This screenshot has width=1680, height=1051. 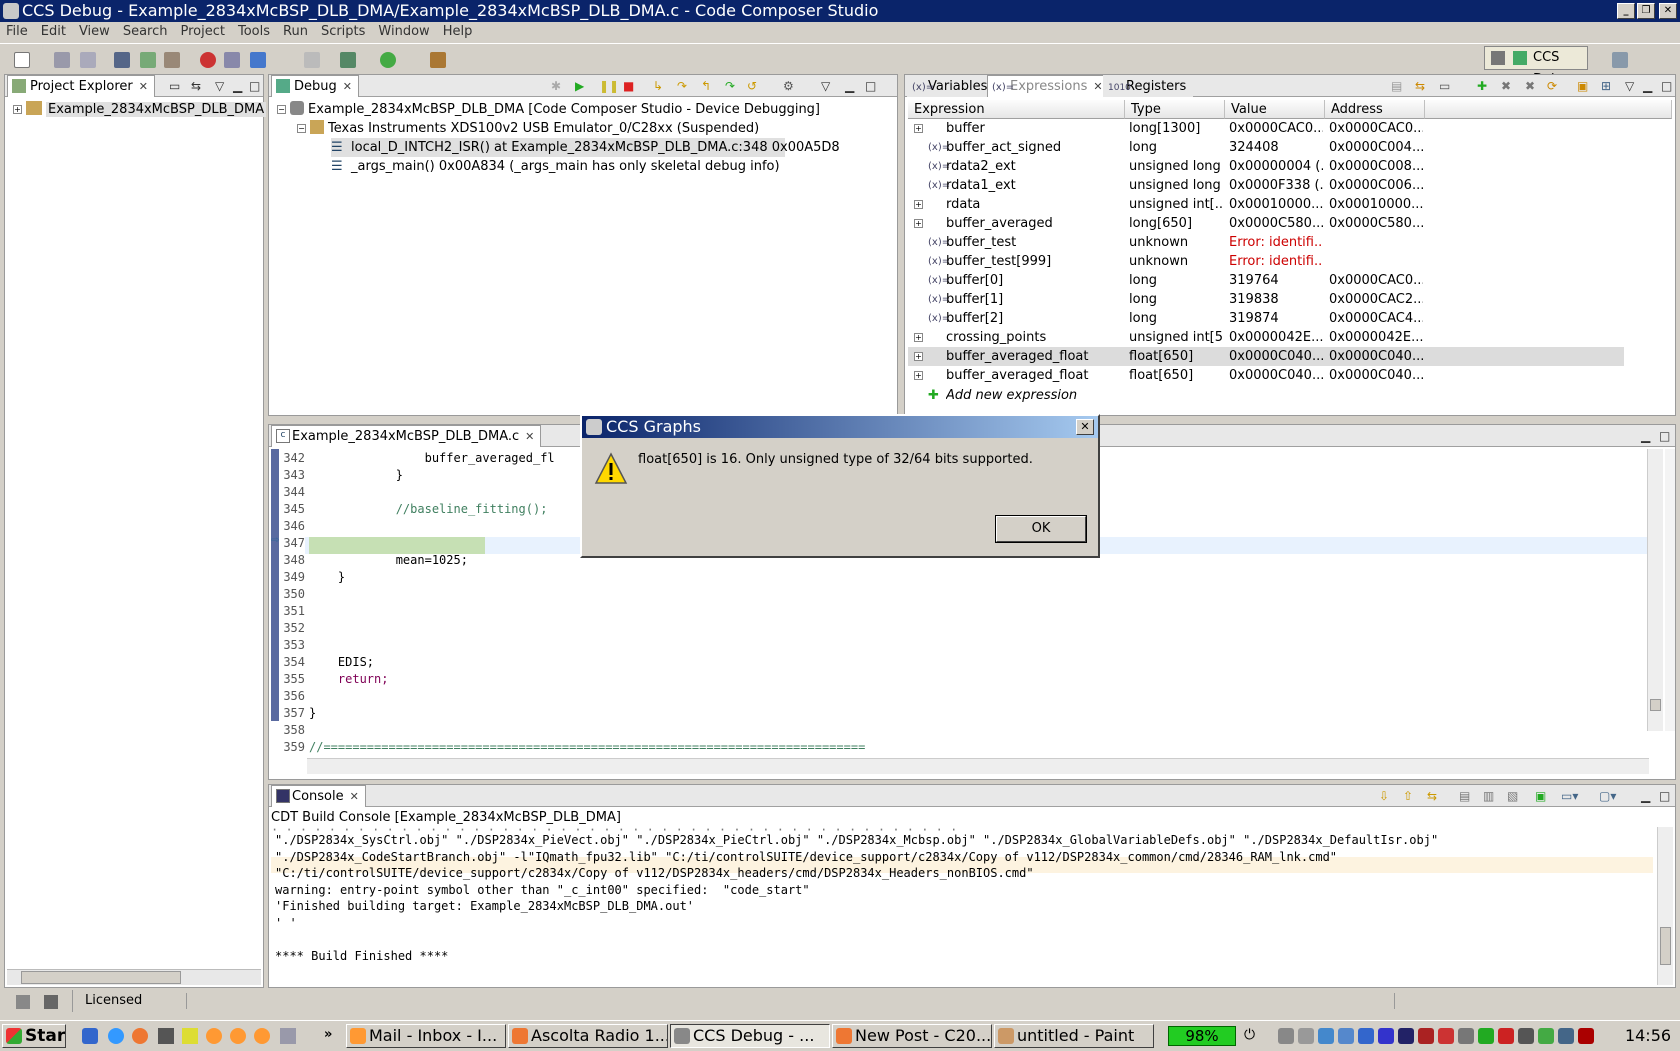 What do you see at coordinates (172, 60) in the screenshot?
I see `load-icon` at bounding box center [172, 60].